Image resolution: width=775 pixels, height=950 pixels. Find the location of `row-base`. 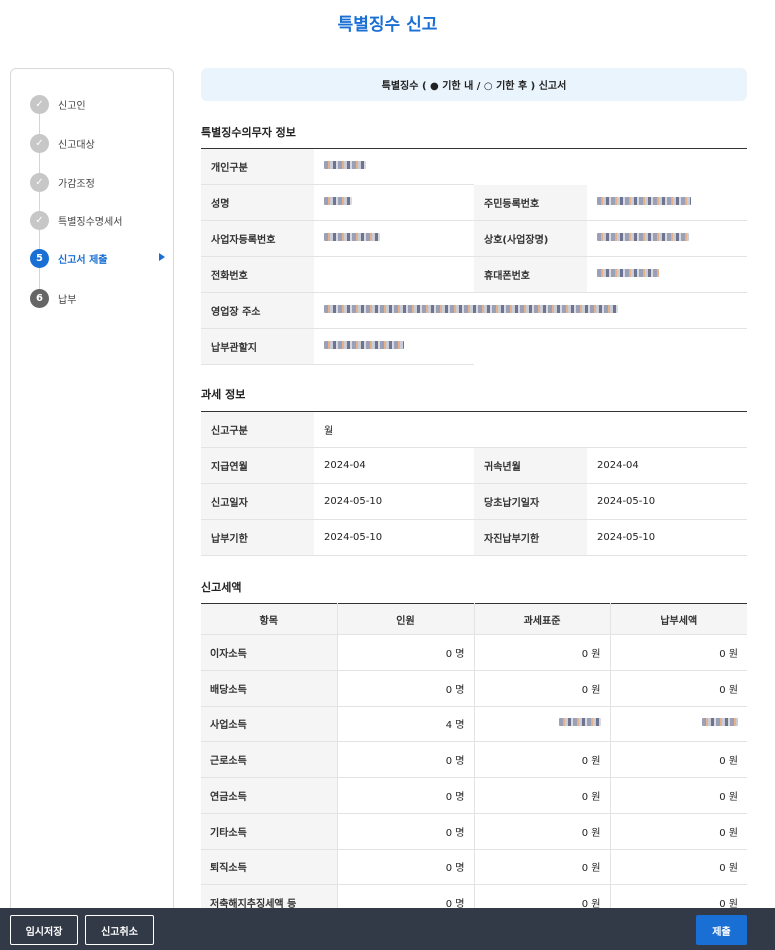

row-base is located at coordinates (541, 724).